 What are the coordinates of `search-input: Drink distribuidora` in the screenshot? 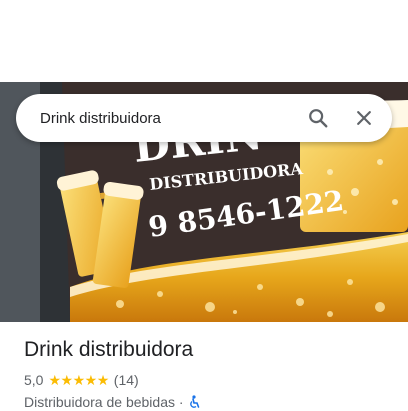 It's located at (157, 118).